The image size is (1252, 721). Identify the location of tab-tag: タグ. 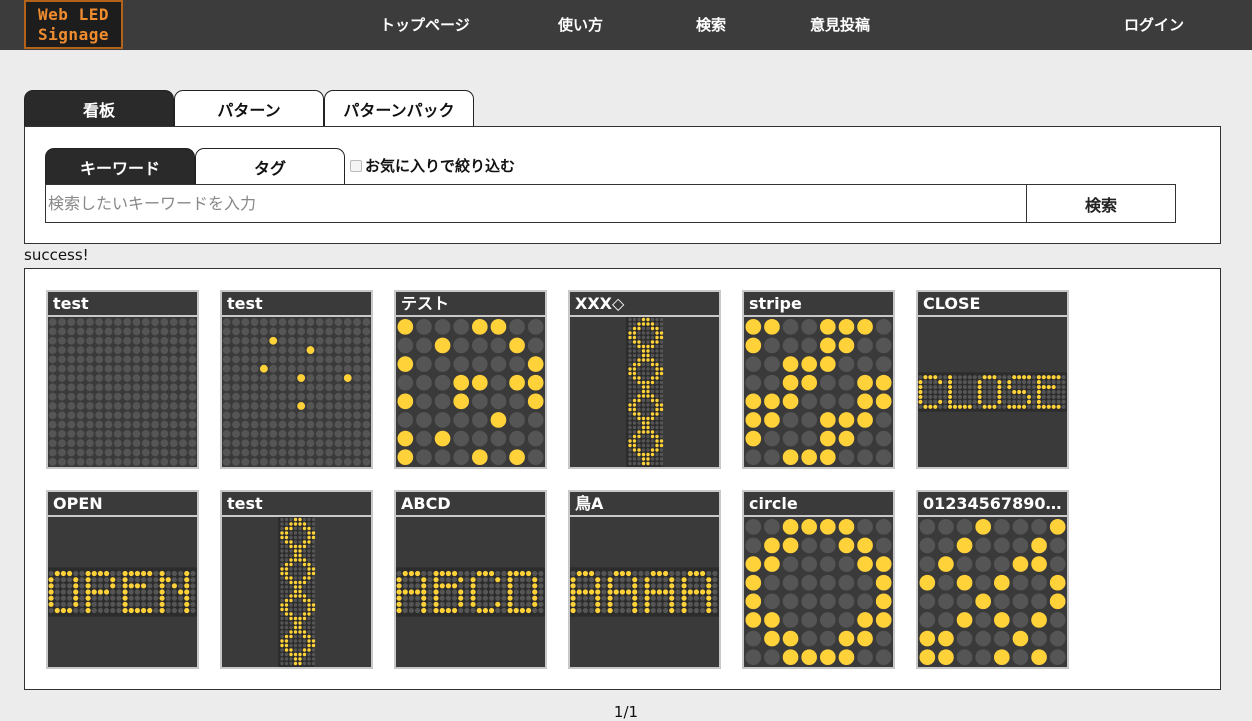
(270, 166).